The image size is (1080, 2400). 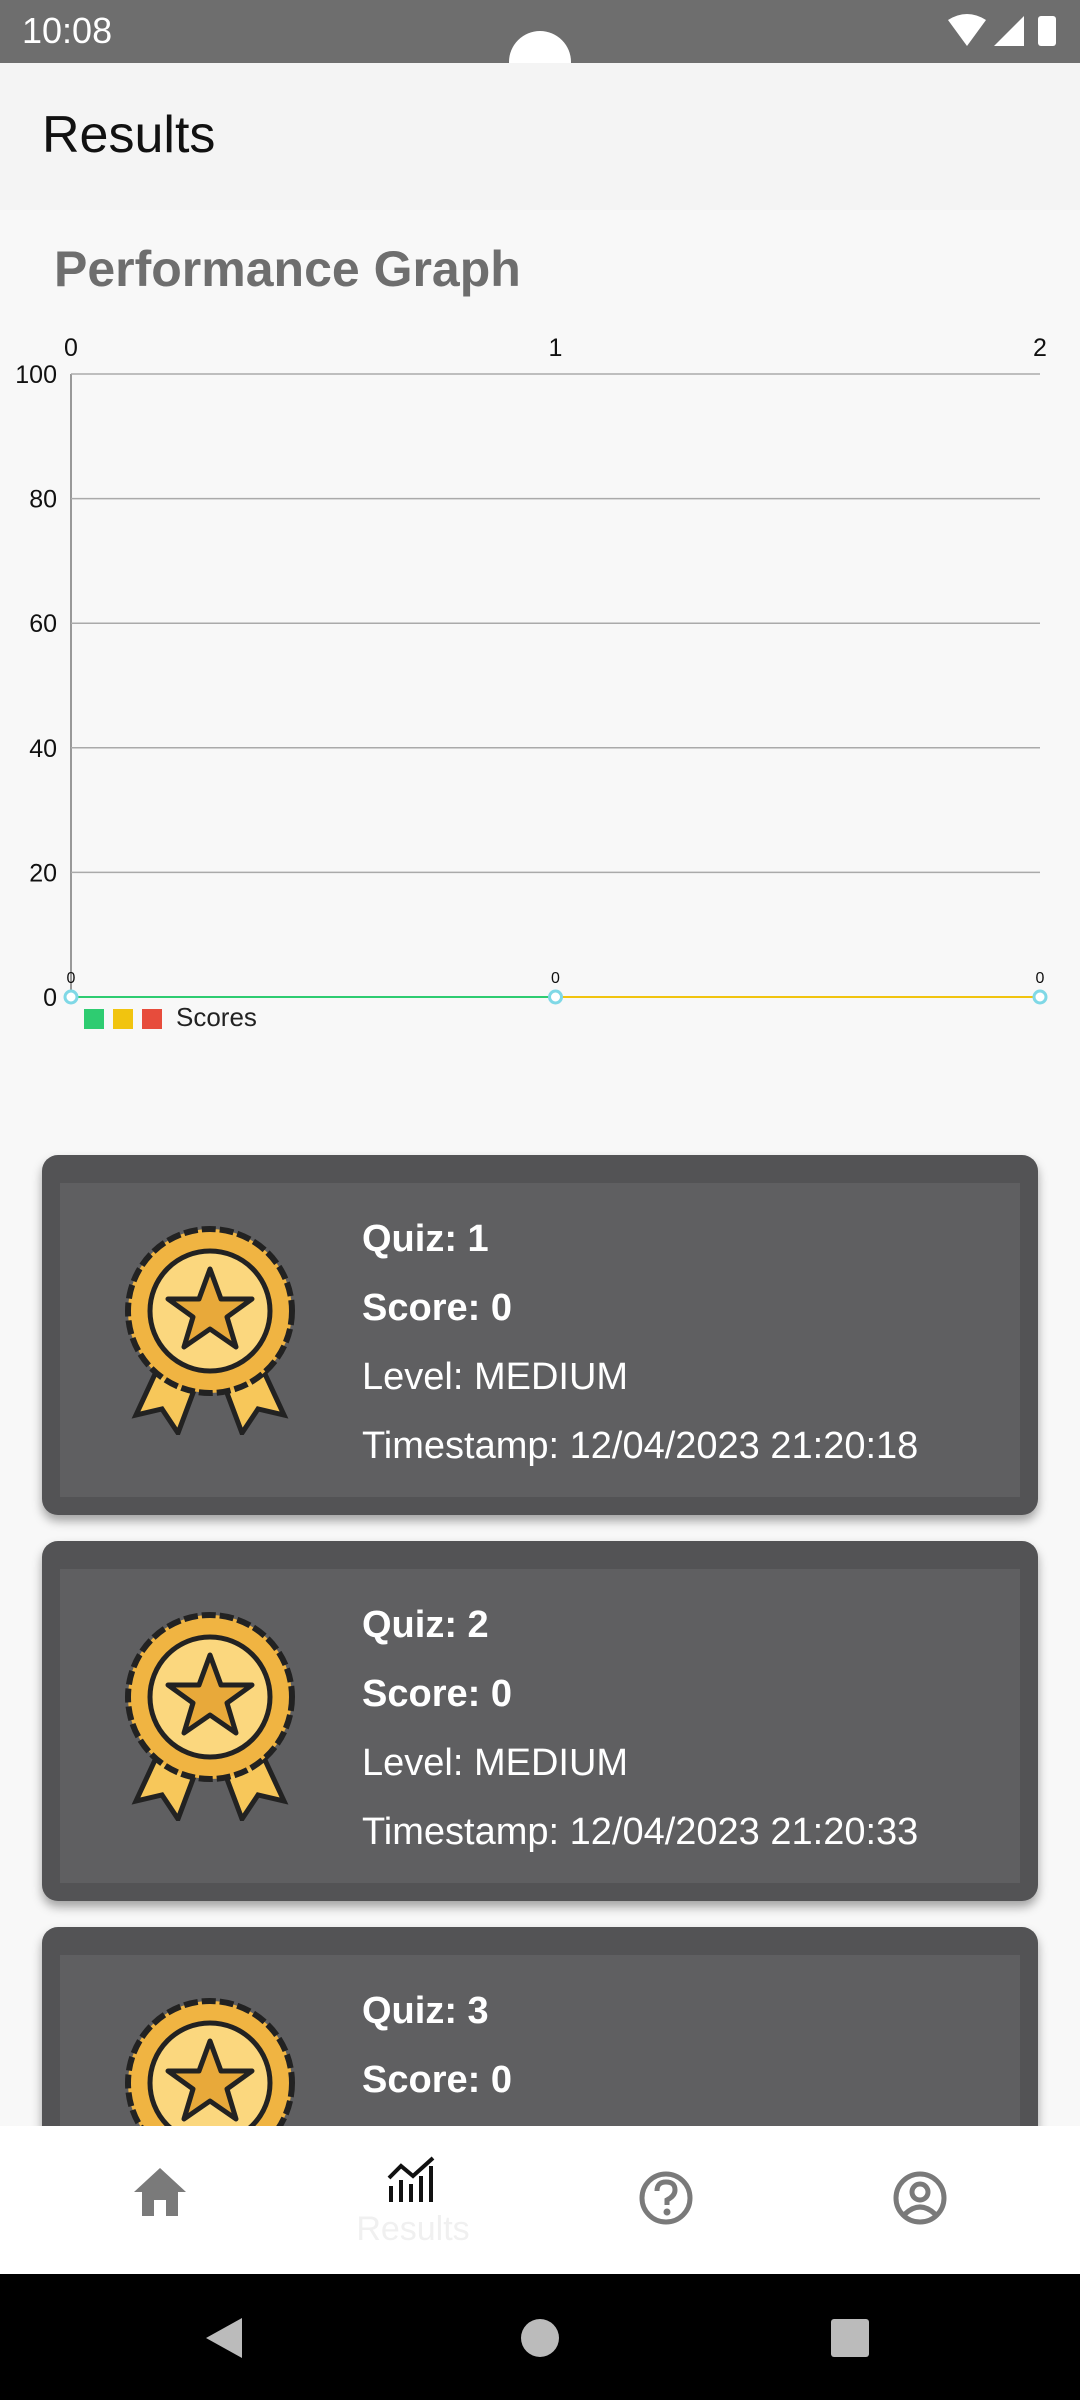 What do you see at coordinates (71, 348) in the screenshot?
I see `x-tick-label: 0` at bounding box center [71, 348].